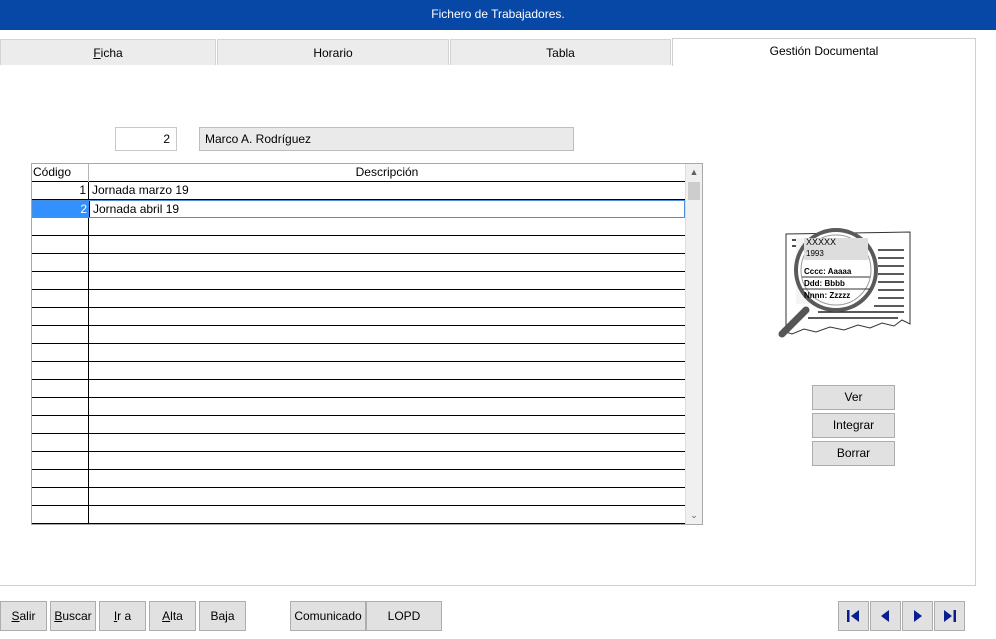 This screenshot has width=996, height=639. What do you see at coordinates (61, 209) in the screenshot?
I see `cell-codigo: 2` at bounding box center [61, 209].